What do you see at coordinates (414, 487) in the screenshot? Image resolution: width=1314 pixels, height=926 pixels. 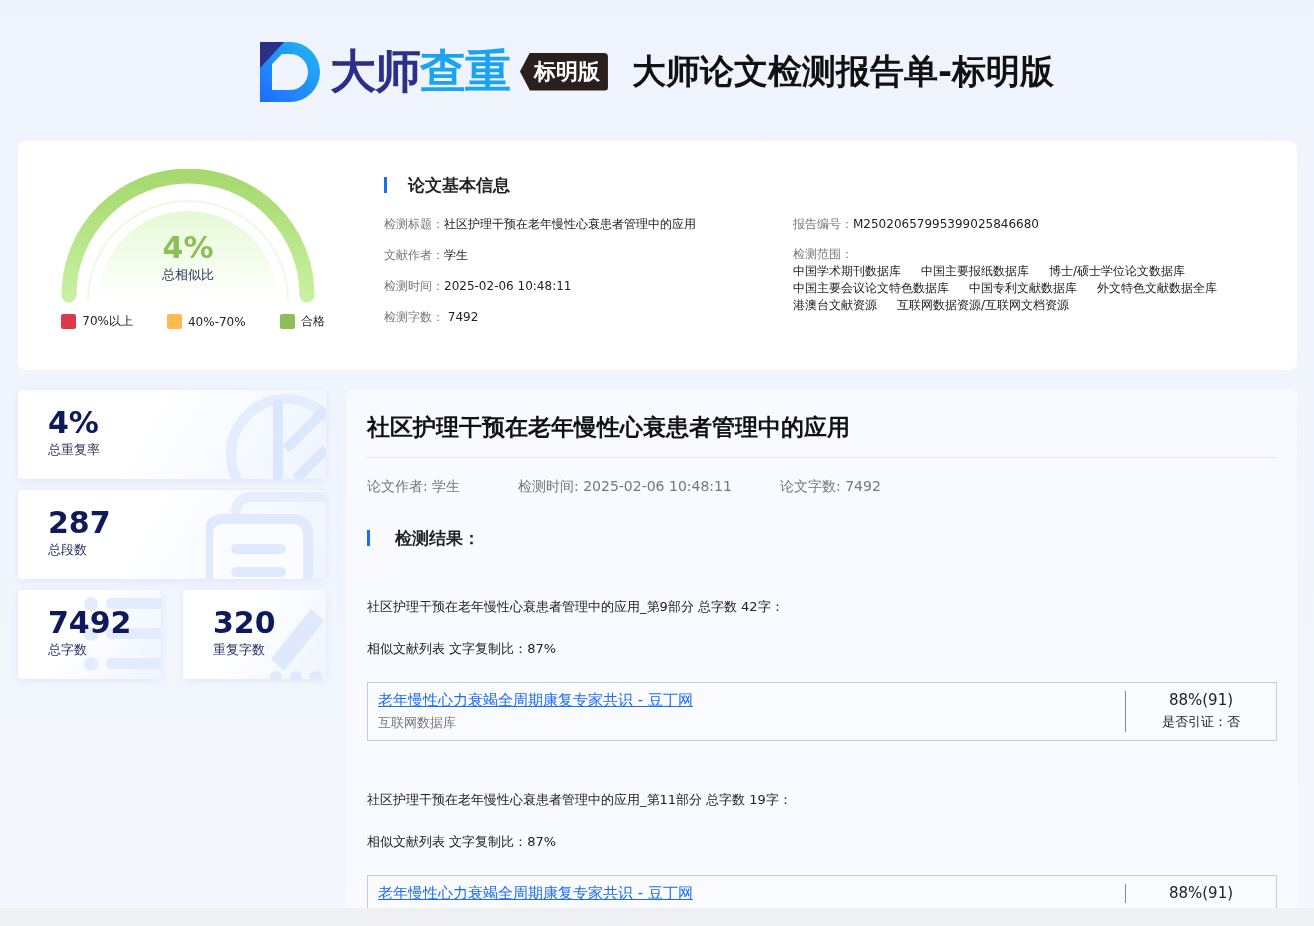 I see `meta-text: 论文作者: 学生` at bounding box center [414, 487].